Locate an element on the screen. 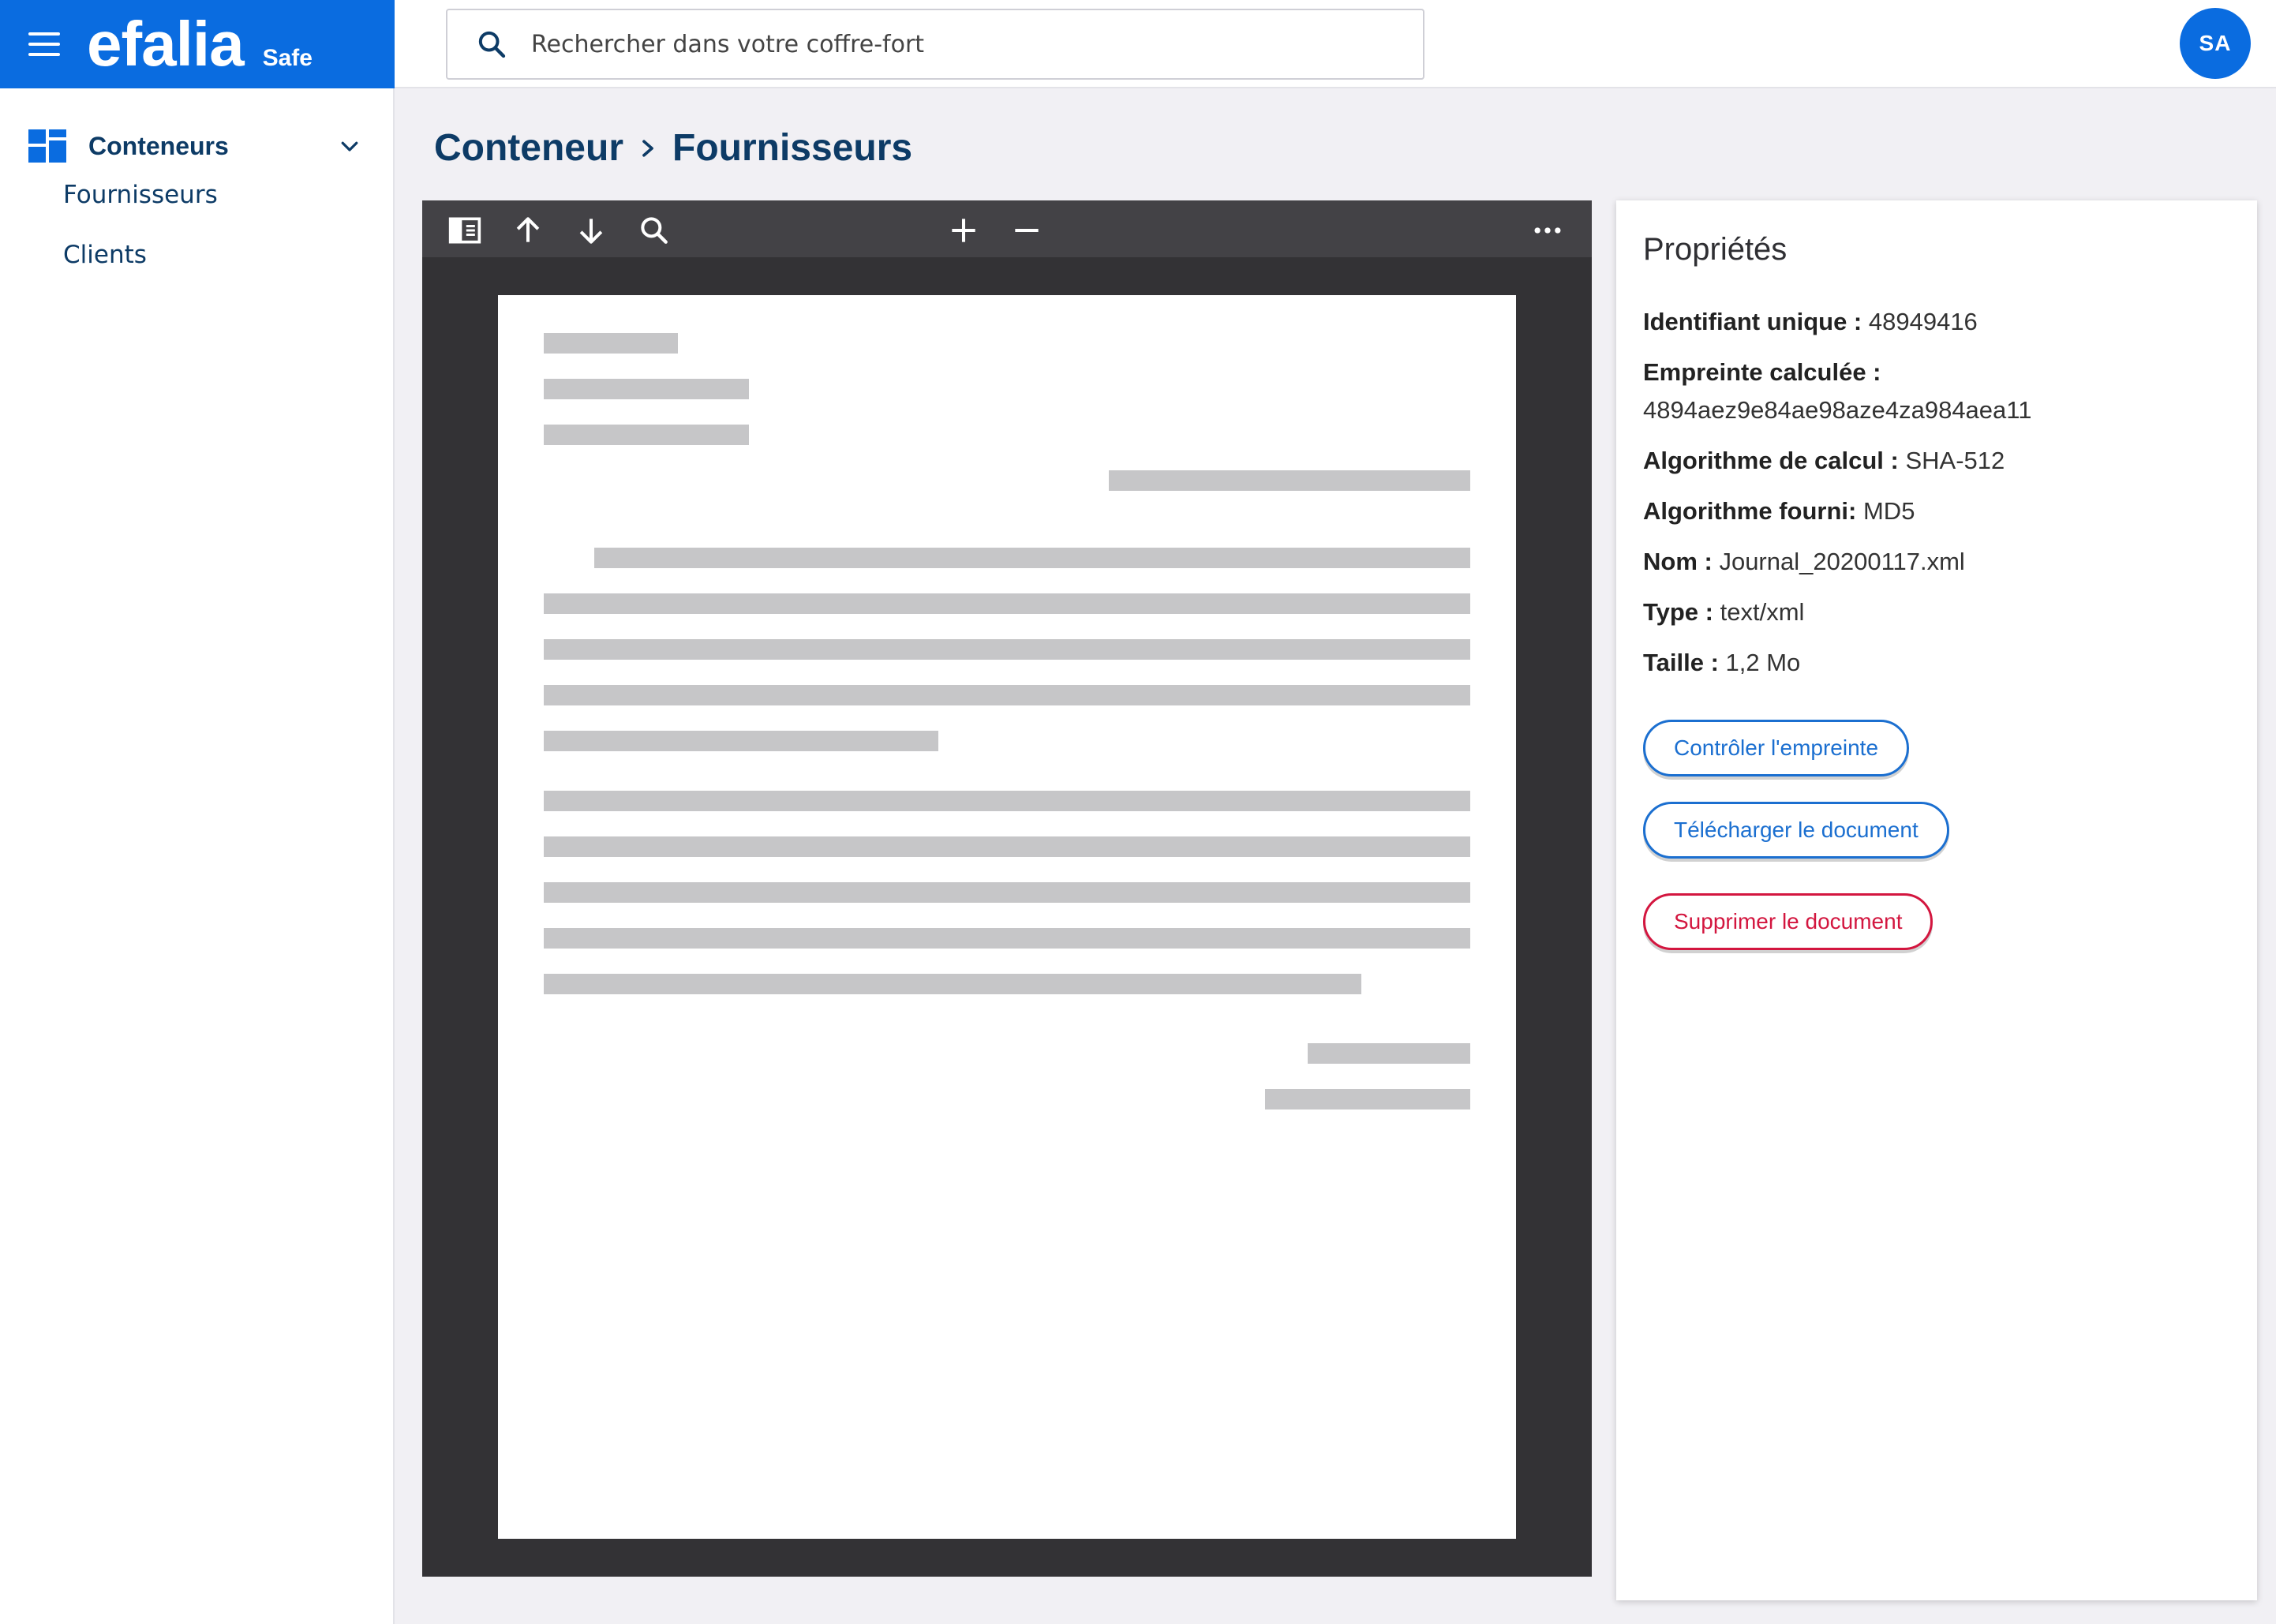  sidebar-item-clients: Clients is located at coordinates (105, 255).